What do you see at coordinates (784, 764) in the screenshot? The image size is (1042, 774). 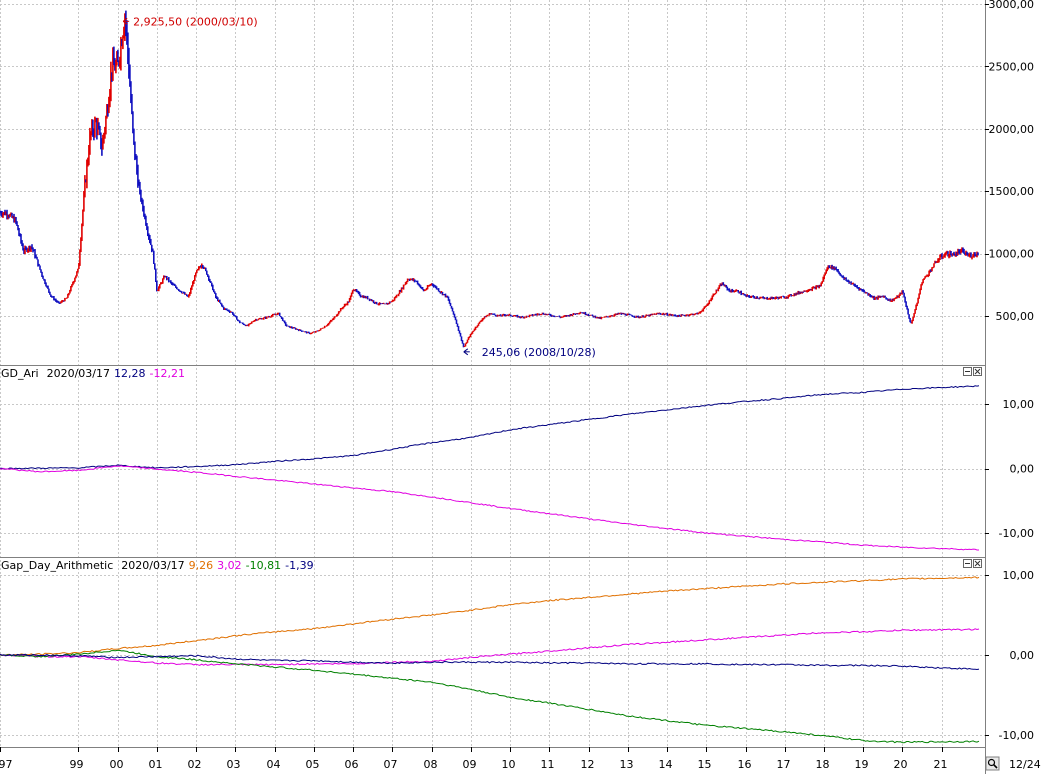 I see `x-tick-label: 17` at bounding box center [784, 764].